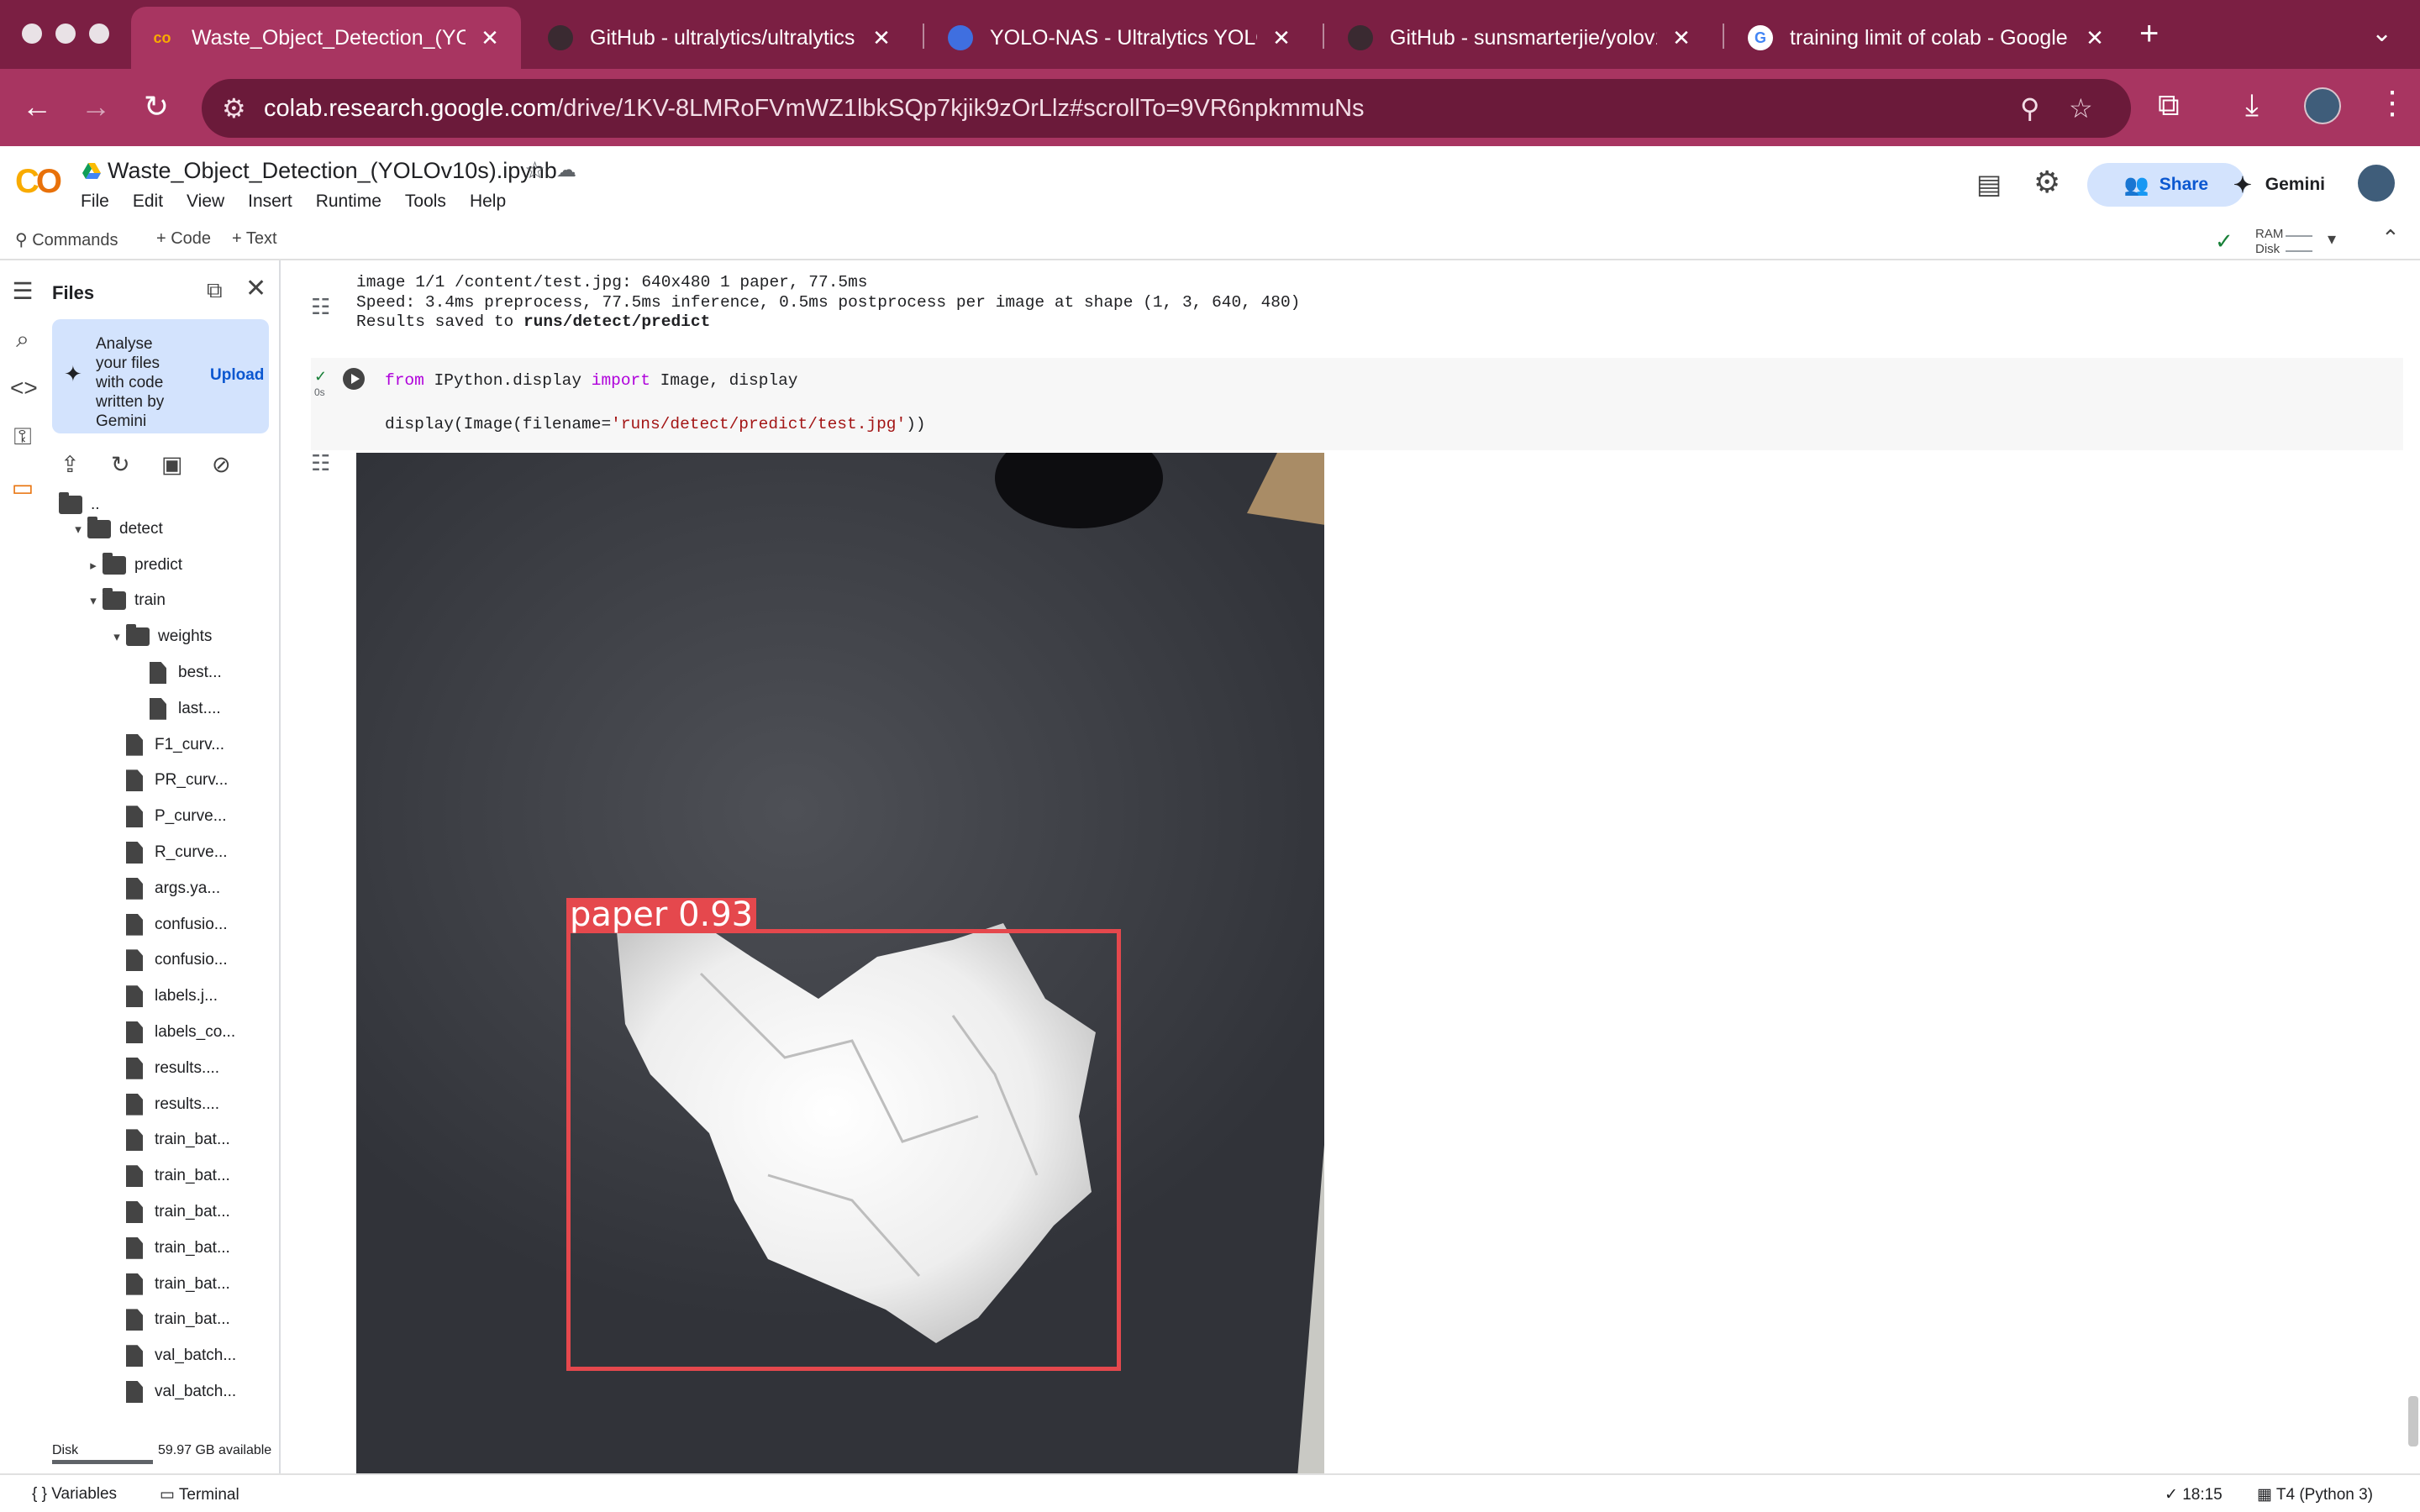 Image resolution: width=2420 pixels, height=1512 pixels. I want to click on tab-search-chevron-icon: ⌄, so click(2382, 33).